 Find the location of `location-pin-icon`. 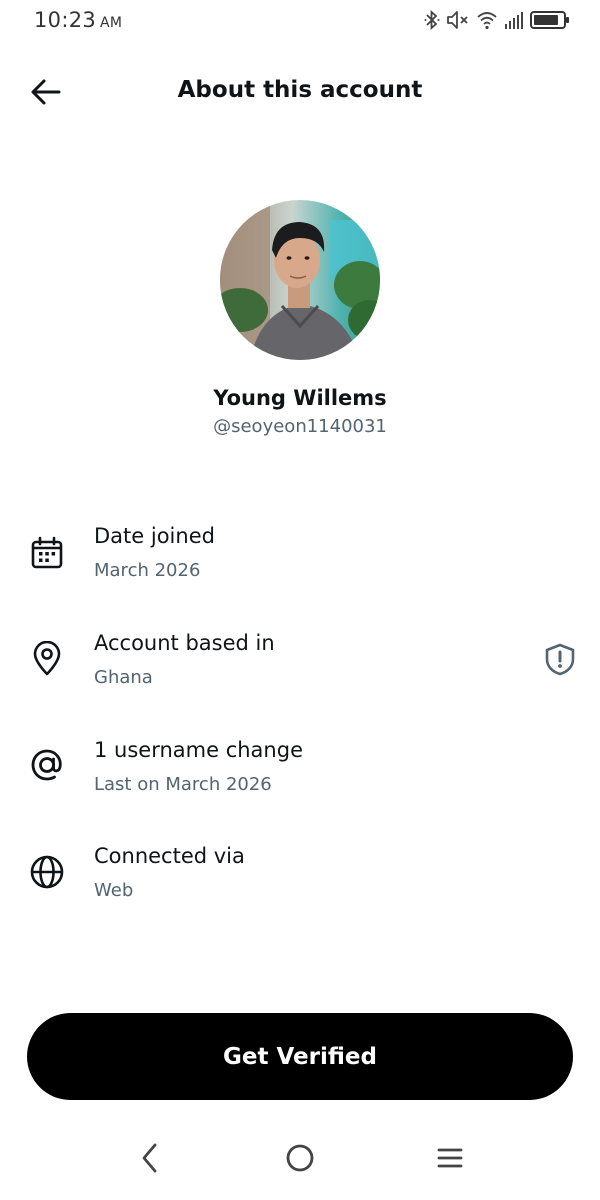

location-pin-icon is located at coordinates (47, 659).